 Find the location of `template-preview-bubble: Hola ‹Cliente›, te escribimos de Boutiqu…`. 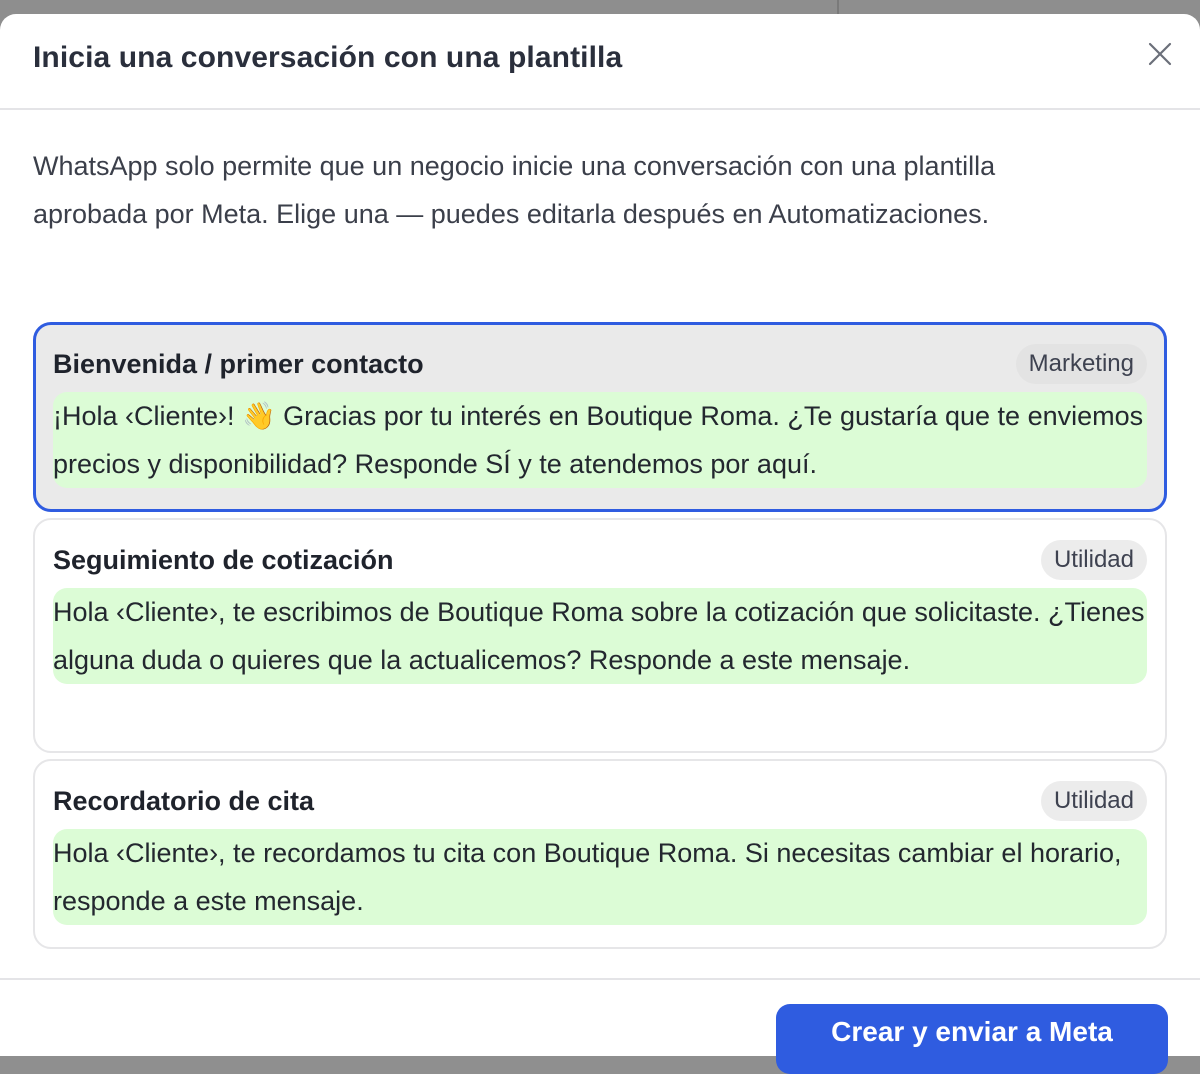

template-preview-bubble: Hola ‹Cliente›, te escribimos de Boutiqu… is located at coordinates (600, 636).